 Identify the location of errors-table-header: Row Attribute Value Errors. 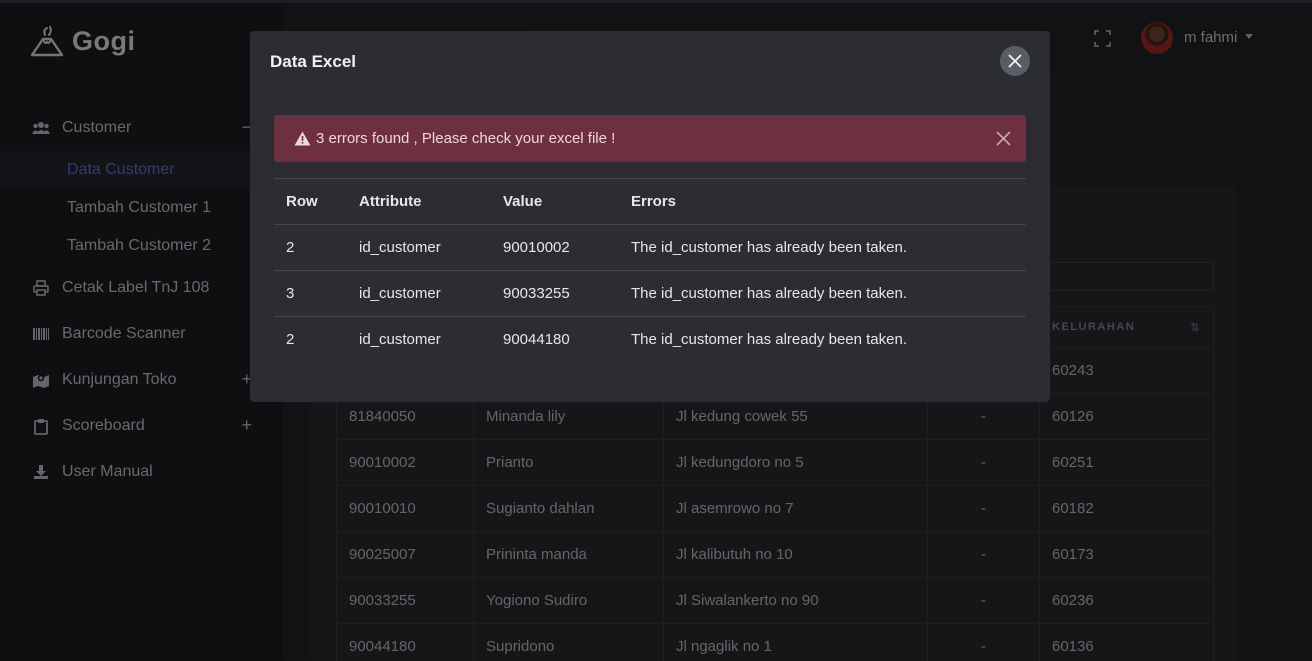
(650, 201).